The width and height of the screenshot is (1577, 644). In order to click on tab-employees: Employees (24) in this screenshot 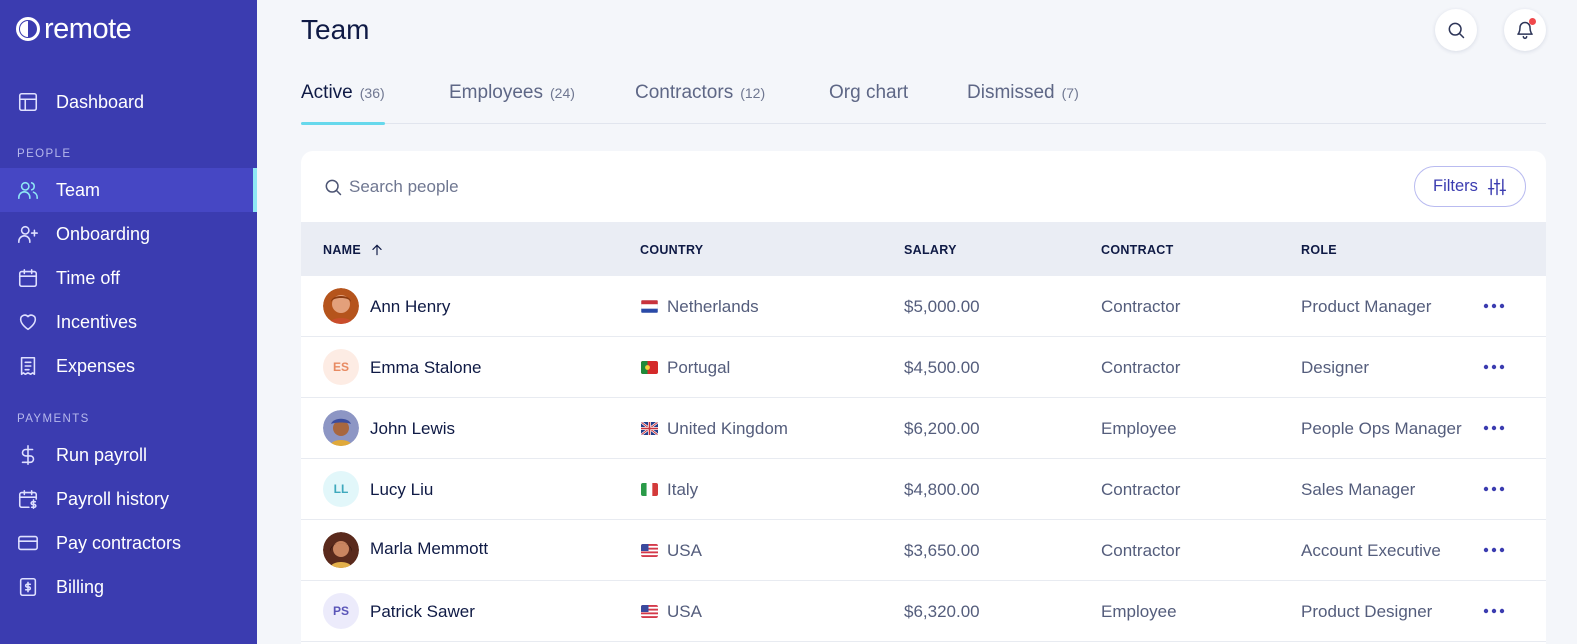, I will do `click(512, 103)`.